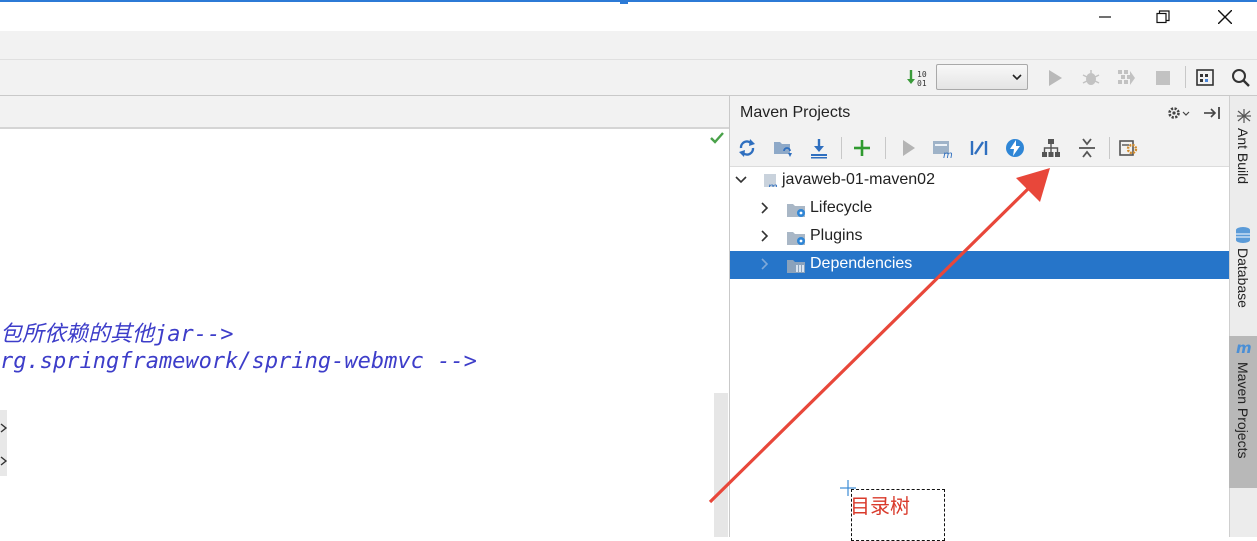  I want to click on settings-icon, so click(1179, 115).